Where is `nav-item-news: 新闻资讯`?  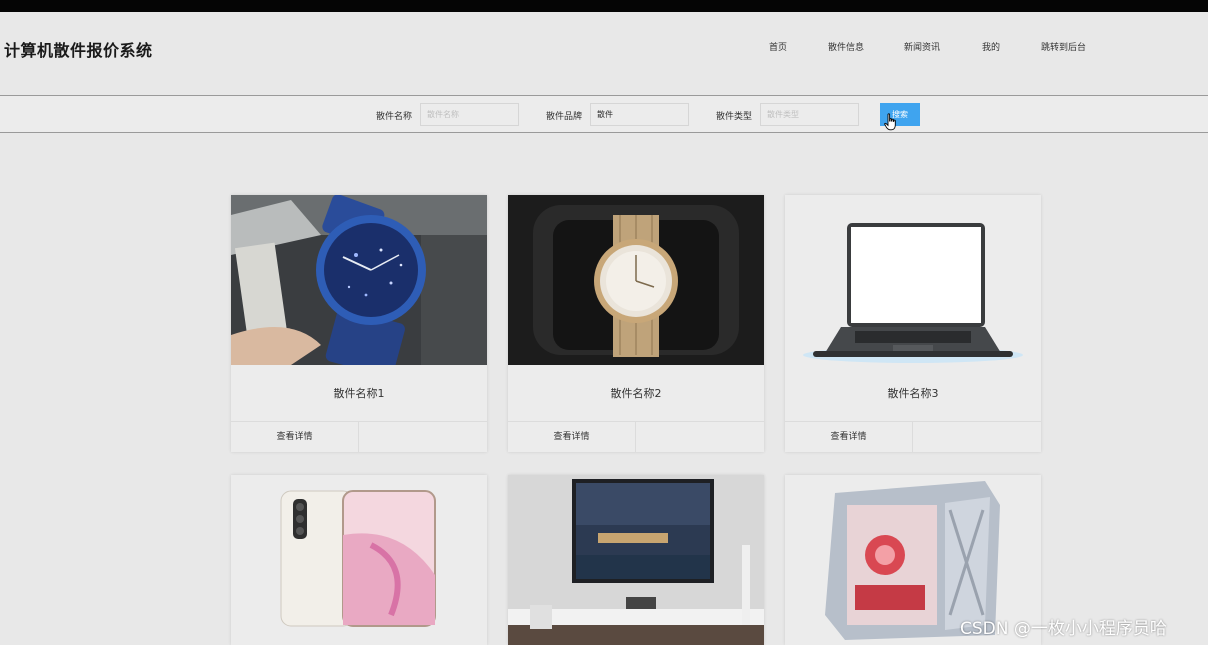
nav-item-news: 新闻资讯 is located at coordinates (922, 46).